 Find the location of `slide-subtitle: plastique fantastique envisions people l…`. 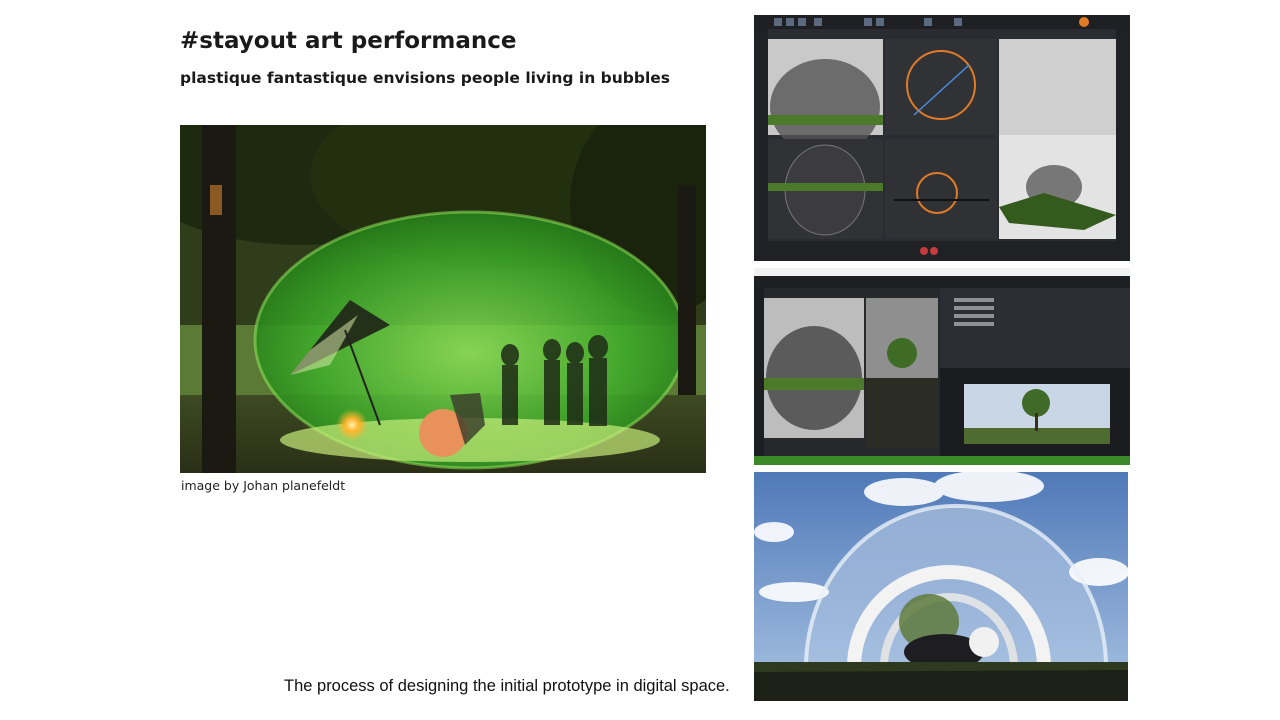

slide-subtitle: plastique fantastique envisions people l… is located at coordinates (425, 78).